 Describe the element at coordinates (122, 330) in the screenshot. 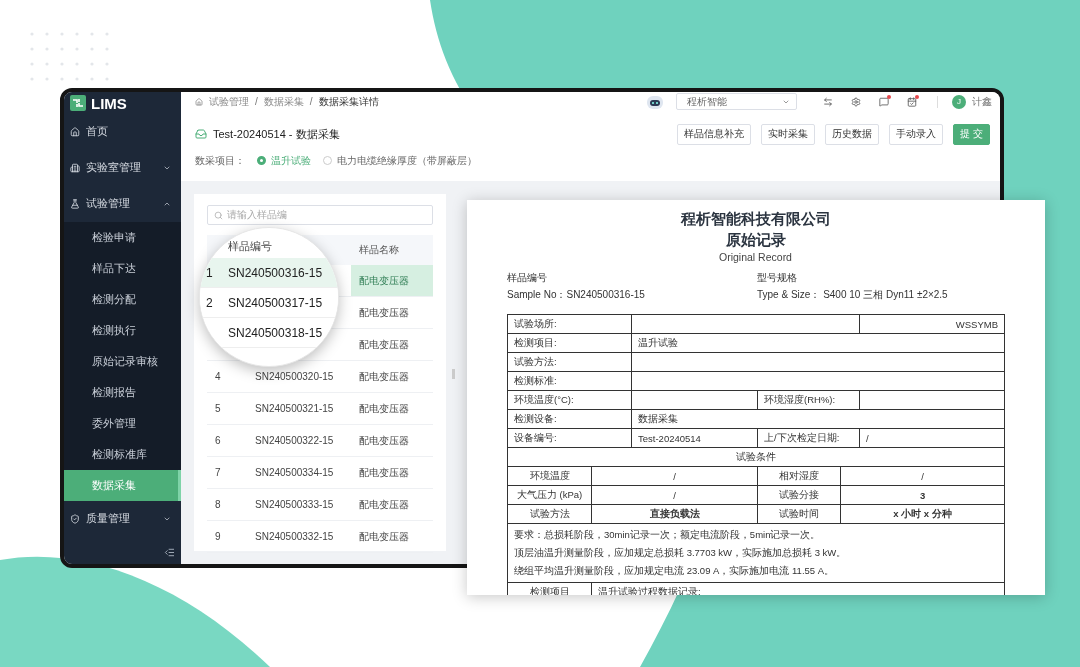

I see `nav-subitem: 检测执行` at that location.